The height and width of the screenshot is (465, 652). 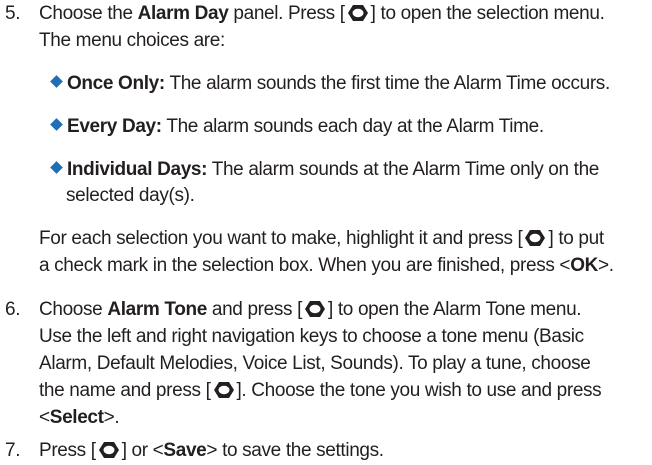 I want to click on step-number: 5., so click(x=13, y=13).